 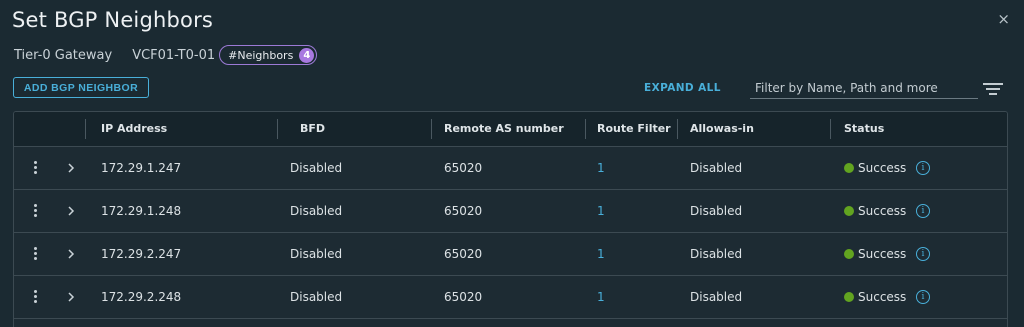 I want to click on filter-icon, so click(x=993, y=89).